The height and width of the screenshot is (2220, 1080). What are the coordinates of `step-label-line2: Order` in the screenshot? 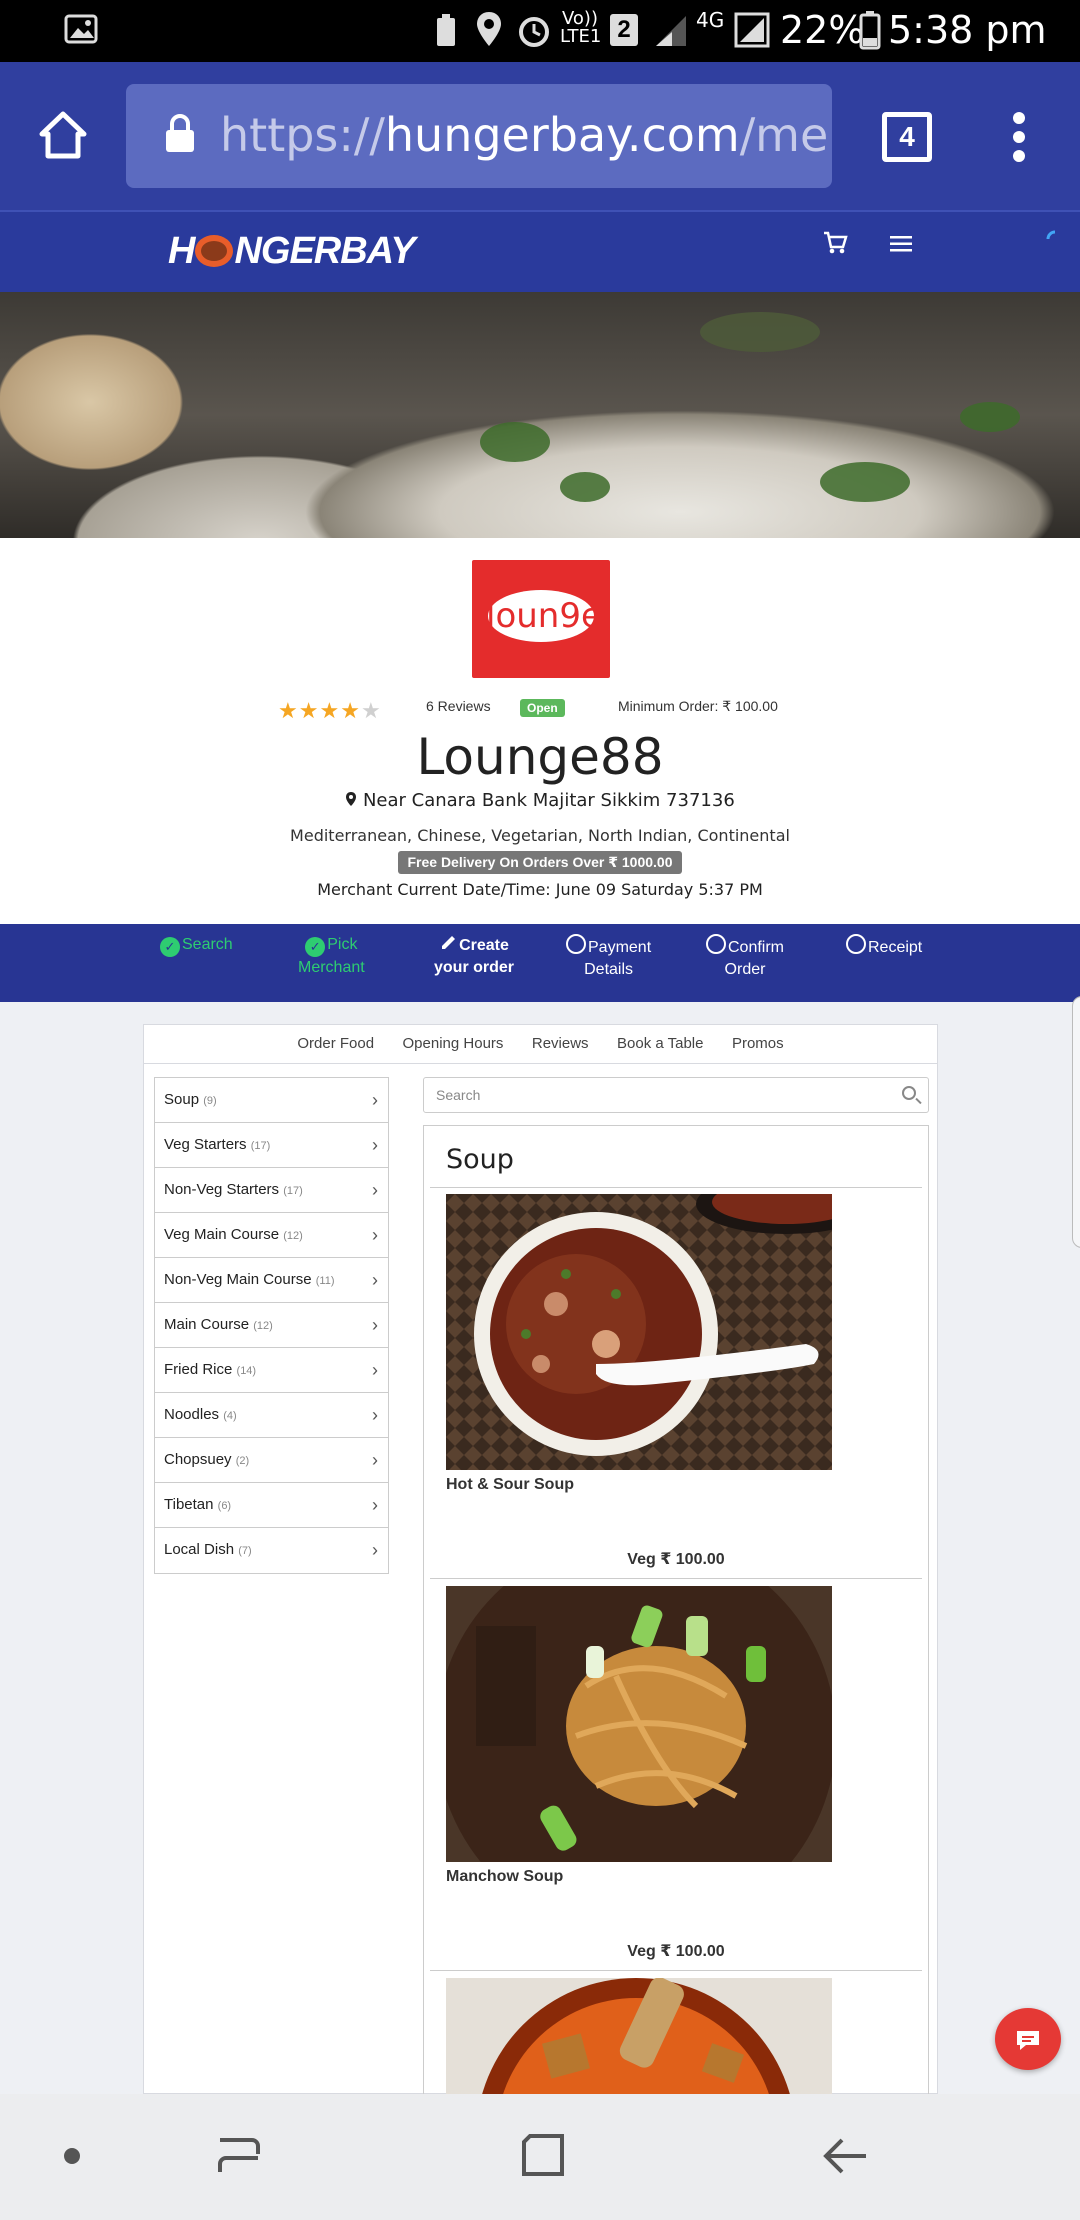 It's located at (745, 969).